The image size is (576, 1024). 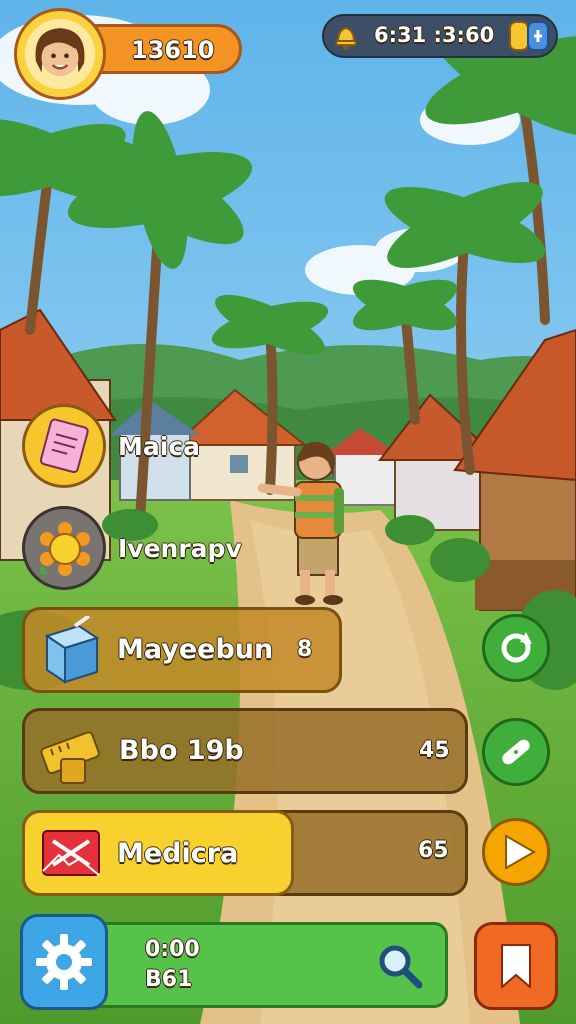 I want to click on quest-label: Mayeebun, so click(x=195, y=649).